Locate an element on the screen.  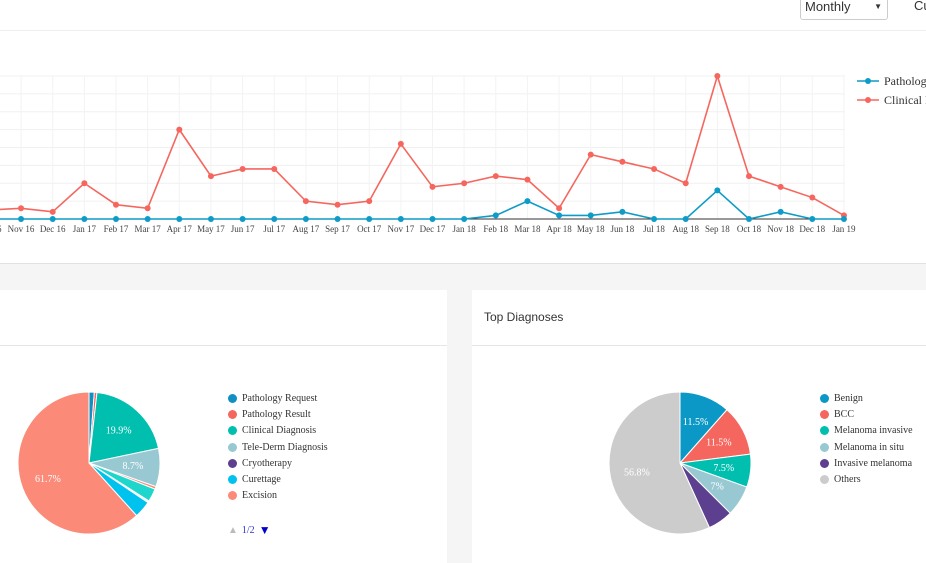
slice-label: 56.8% is located at coordinates (637, 472).